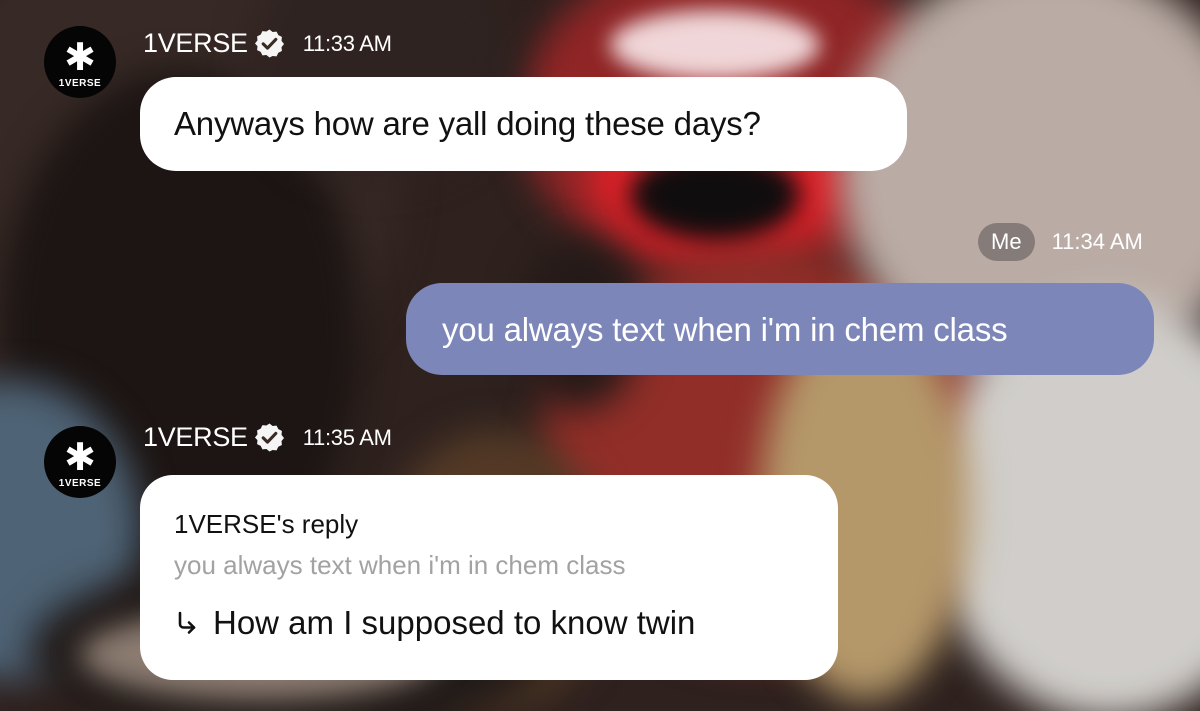 The height and width of the screenshot is (711, 1200). Describe the element at coordinates (454, 622) in the screenshot. I see `reply-text: How am I supposed to know twin` at that location.